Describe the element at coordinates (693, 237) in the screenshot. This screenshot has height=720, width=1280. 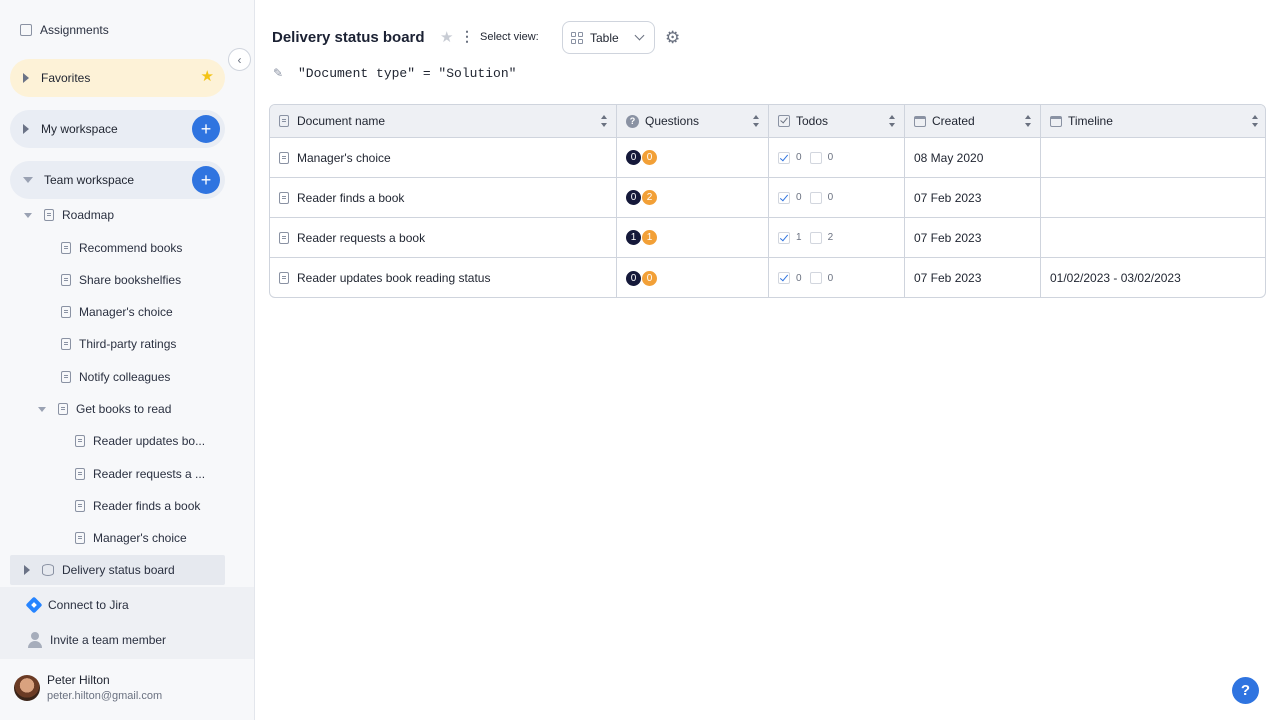
I see `questions-cell: 1 1` at that location.